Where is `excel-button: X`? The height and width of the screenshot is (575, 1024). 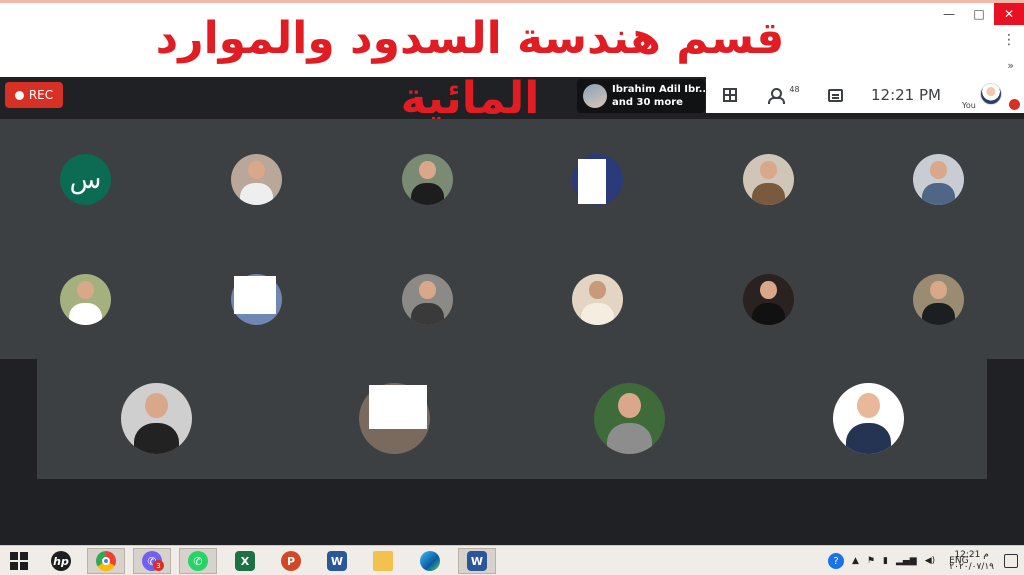 excel-button: X is located at coordinates (245, 561).